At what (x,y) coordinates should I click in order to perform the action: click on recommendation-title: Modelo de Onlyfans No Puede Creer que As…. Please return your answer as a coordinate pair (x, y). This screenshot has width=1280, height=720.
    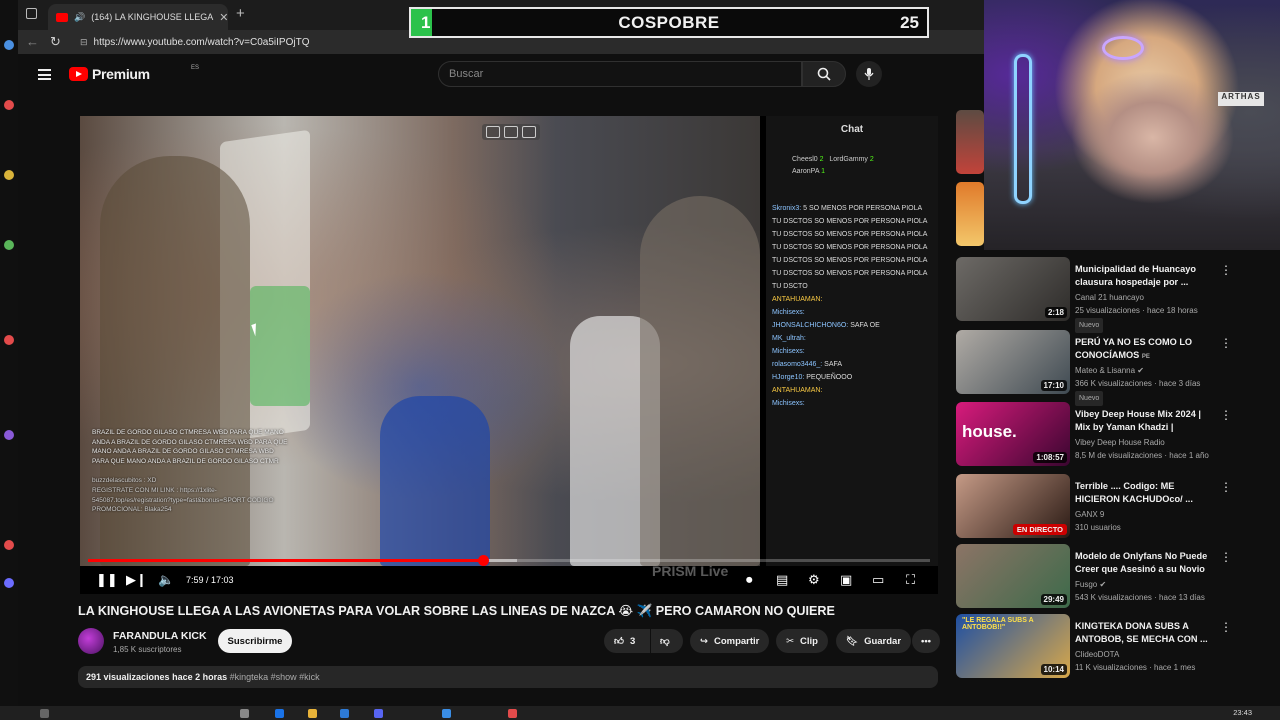
    Looking at the image, I should click on (1145, 563).